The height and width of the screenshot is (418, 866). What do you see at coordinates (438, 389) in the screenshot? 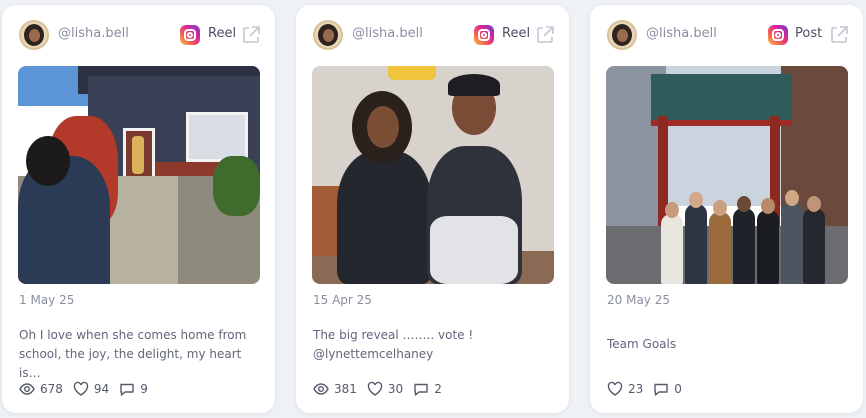
I see `comments-count: 2` at bounding box center [438, 389].